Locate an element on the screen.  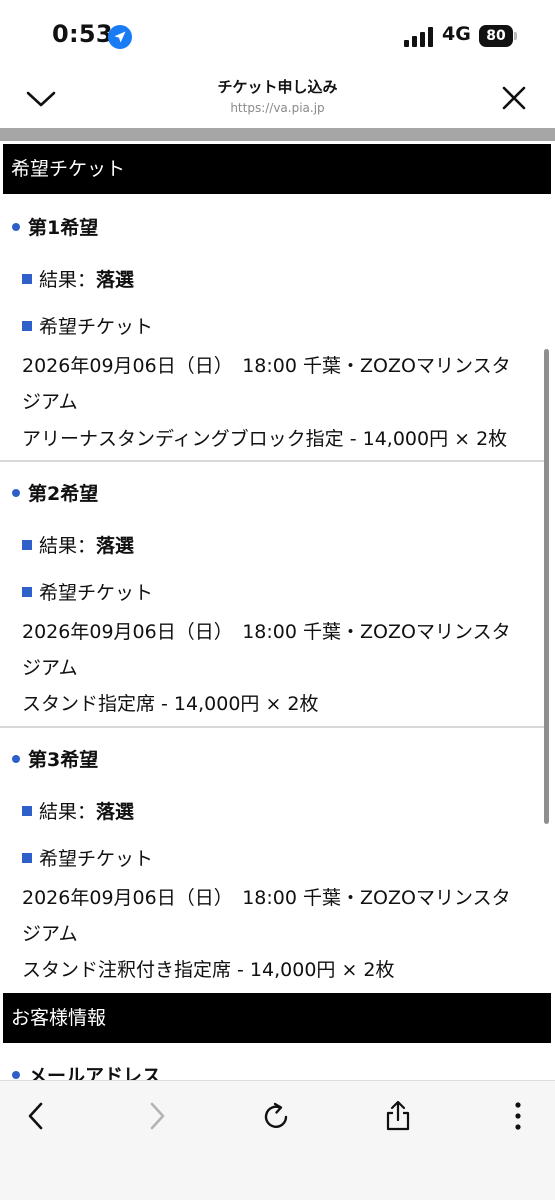
status-time: 0:53 is located at coordinates (82, 34).